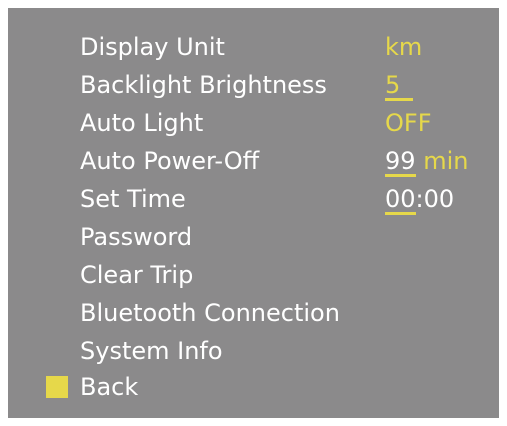  What do you see at coordinates (152, 47) in the screenshot?
I see `menu-item-label: Display Unit` at bounding box center [152, 47].